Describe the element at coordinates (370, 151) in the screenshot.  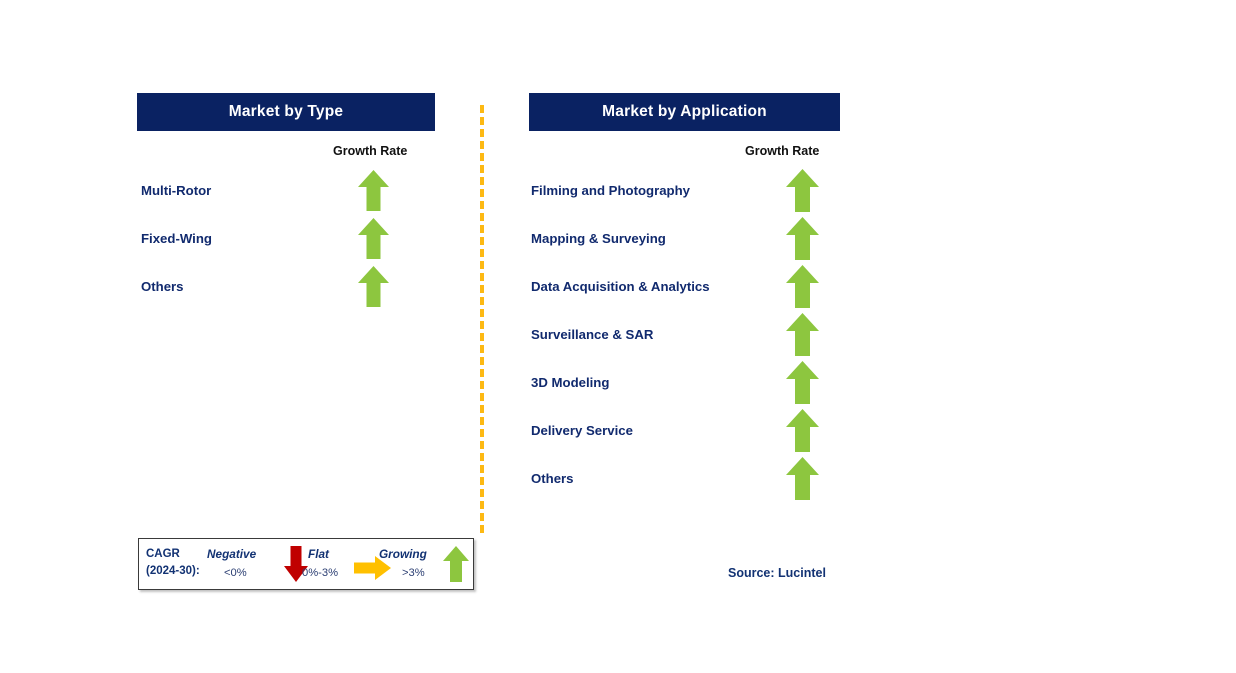
I see `growth-rate-caption-type: Growth Rate` at that location.